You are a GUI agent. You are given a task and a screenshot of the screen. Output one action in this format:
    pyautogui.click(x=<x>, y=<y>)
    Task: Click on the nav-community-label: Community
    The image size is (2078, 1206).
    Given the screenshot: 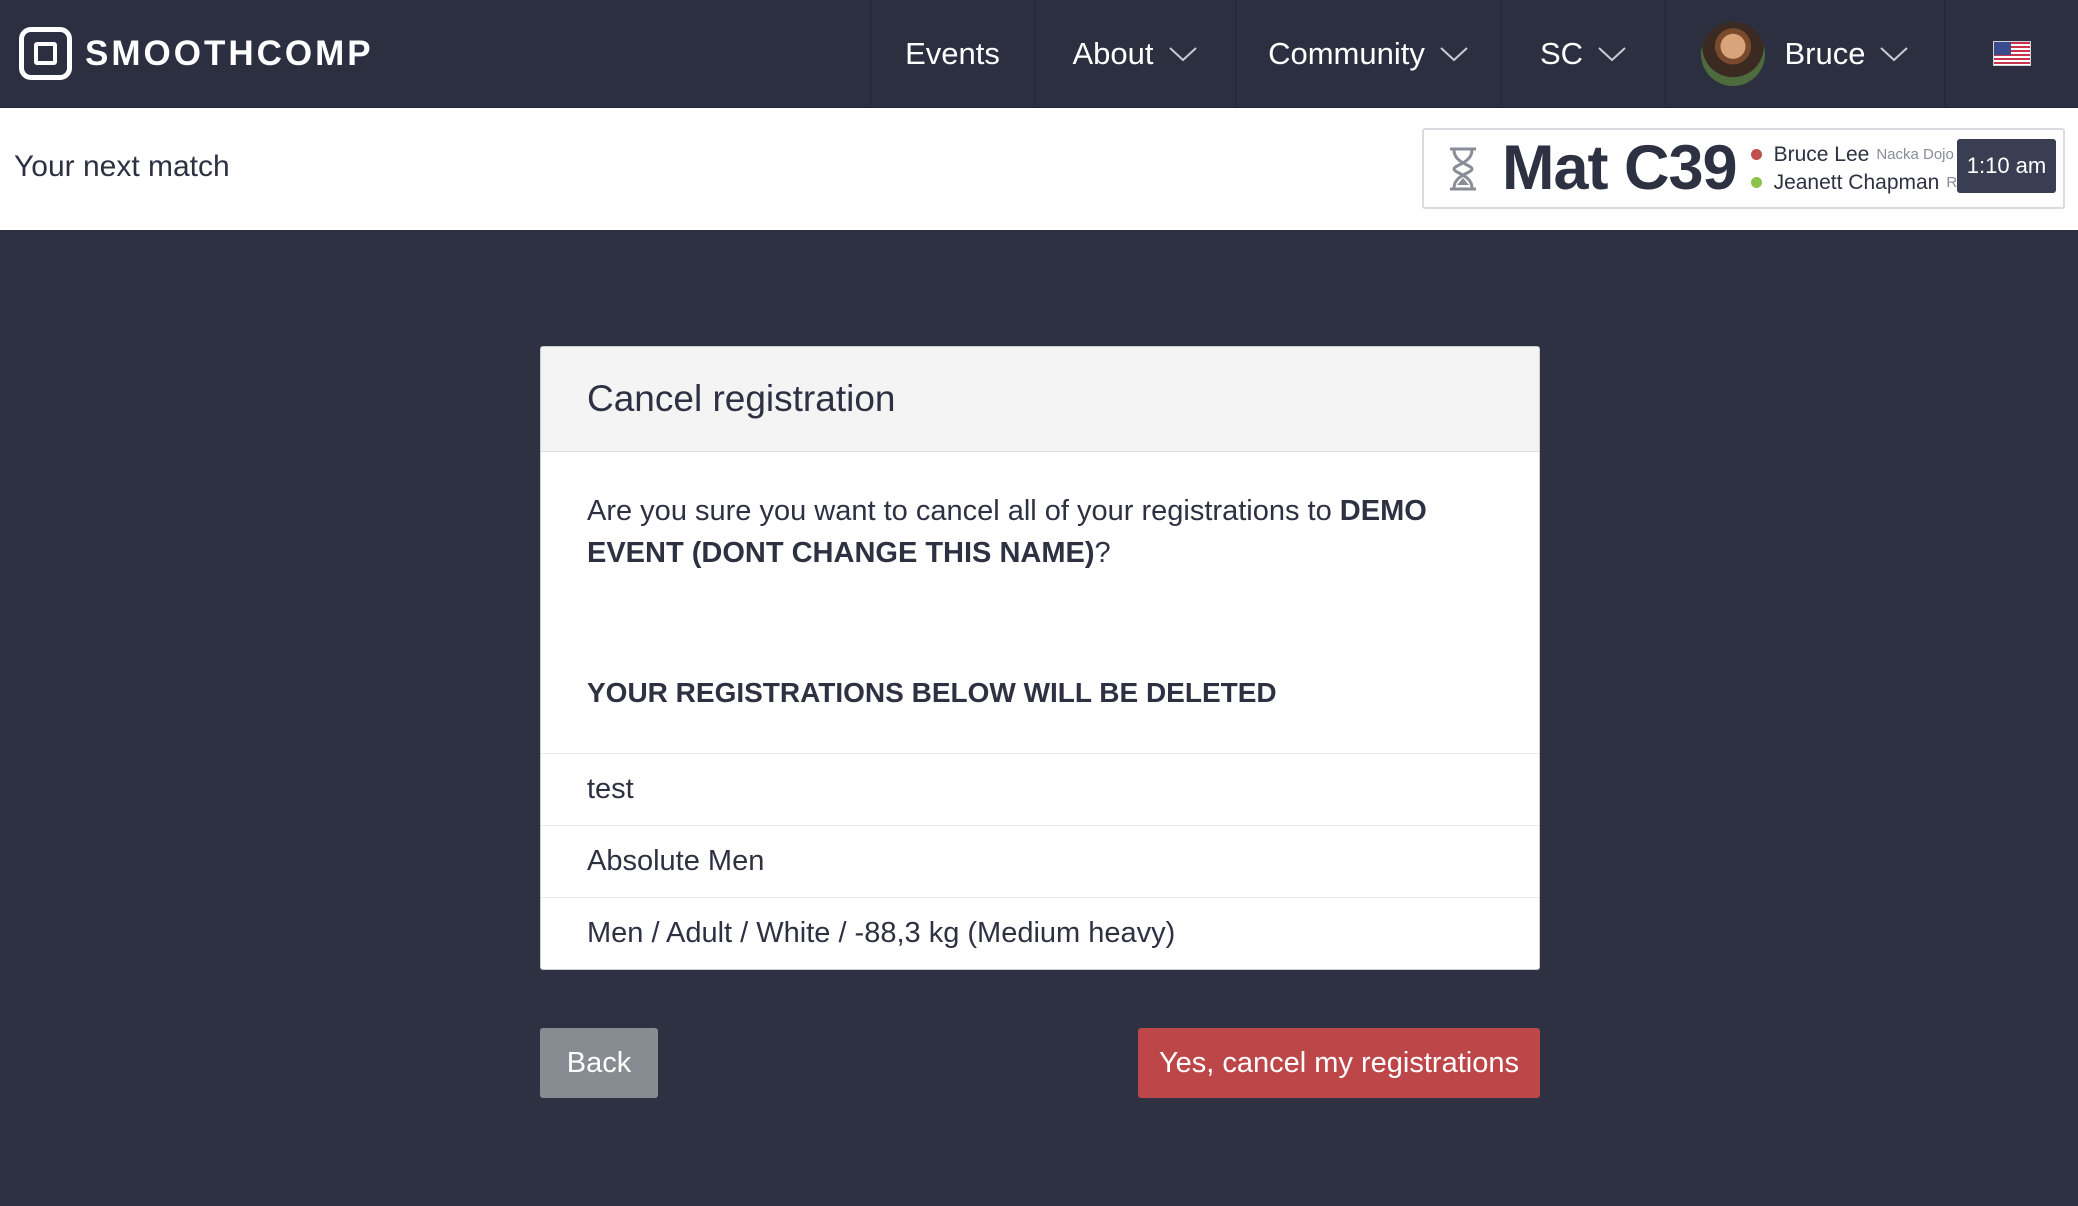 What is the action you would take?
    pyautogui.click(x=1346, y=53)
    